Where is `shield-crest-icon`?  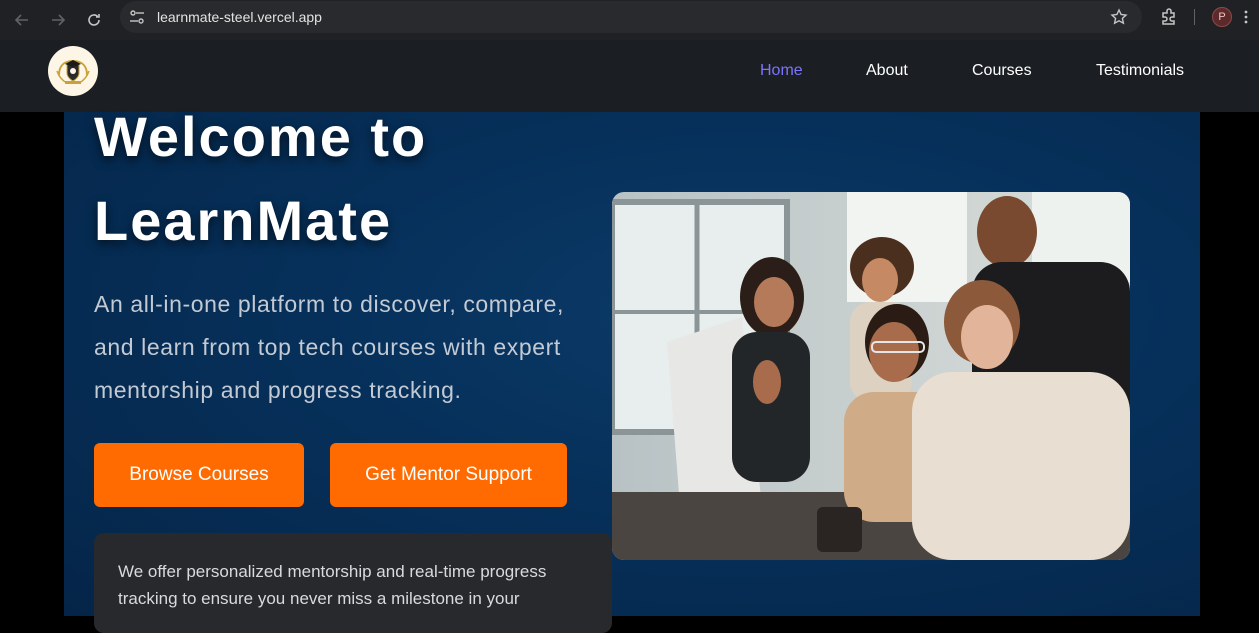 shield-crest-icon is located at coordinates (73, 71).